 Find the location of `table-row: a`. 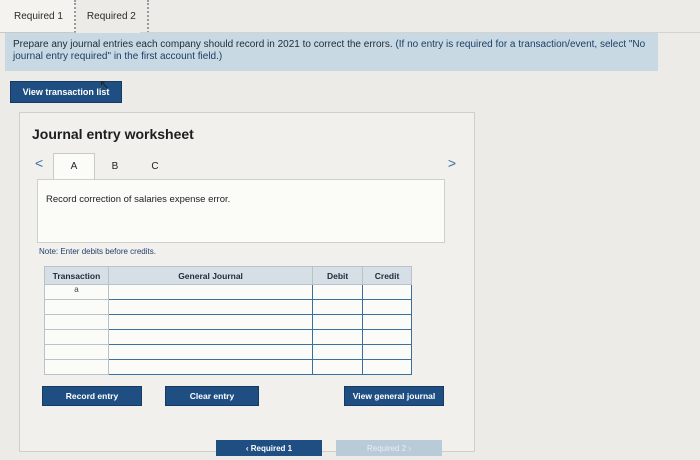

table-row: a is located at coordinates (228, 292).